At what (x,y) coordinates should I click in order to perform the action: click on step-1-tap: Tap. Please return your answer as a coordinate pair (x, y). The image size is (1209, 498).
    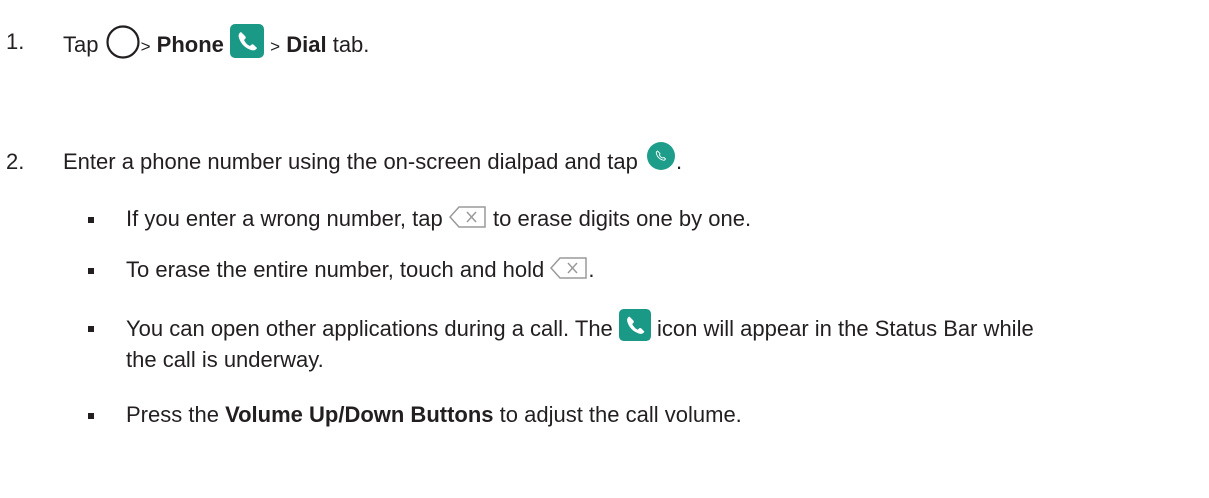
    Looking at the image, I should click on (81, 44).